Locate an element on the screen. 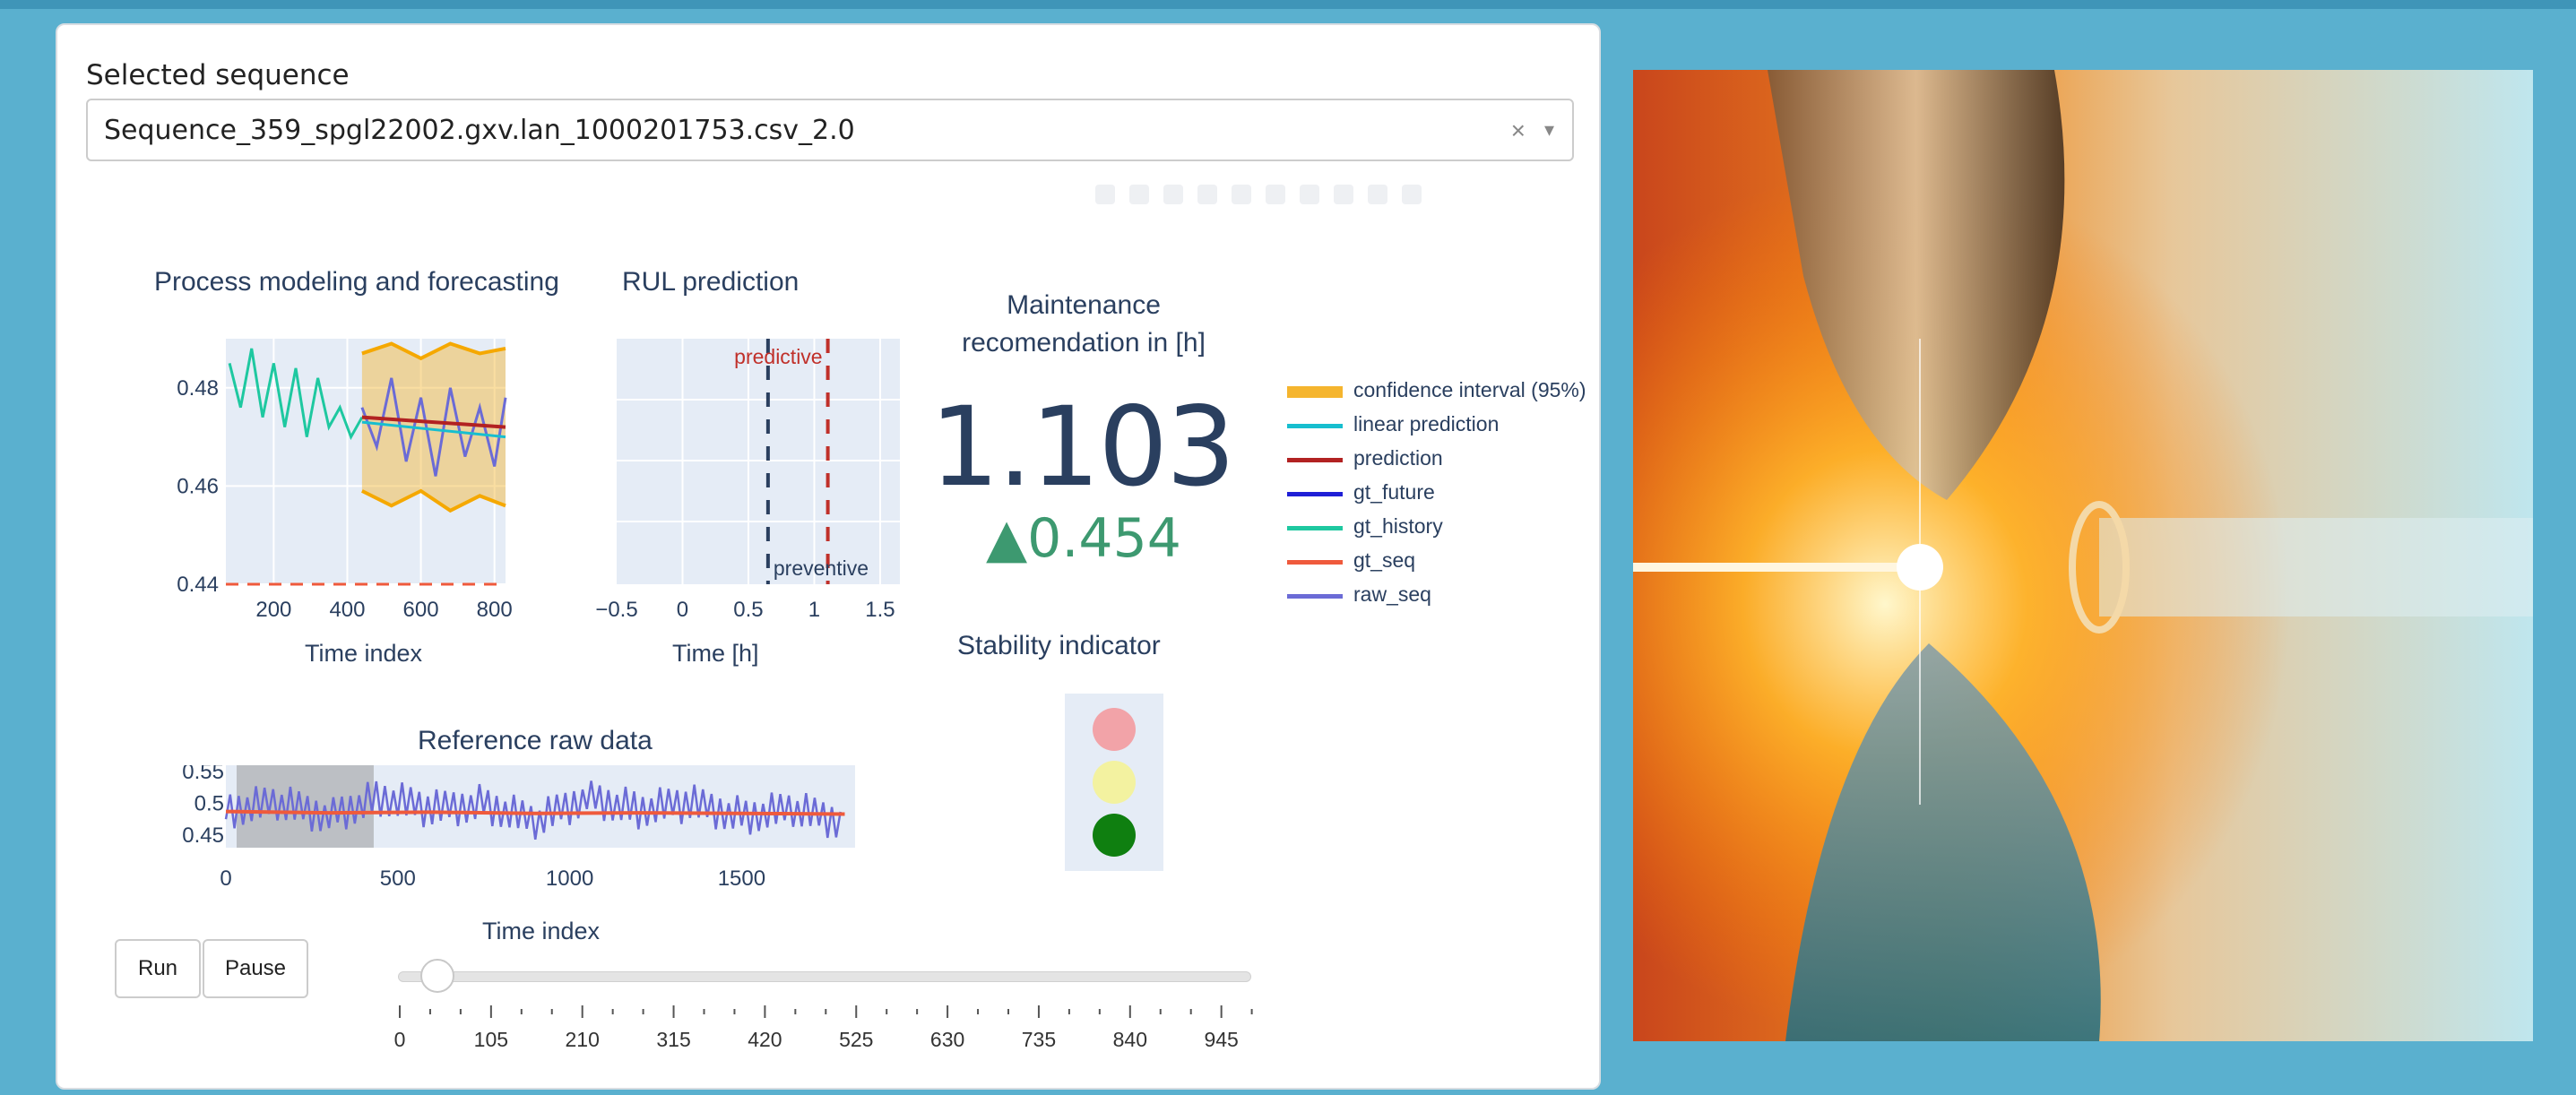 This screenshot has width=2576, height=1095. series-gt_seq is located at coordinates (535, 812).